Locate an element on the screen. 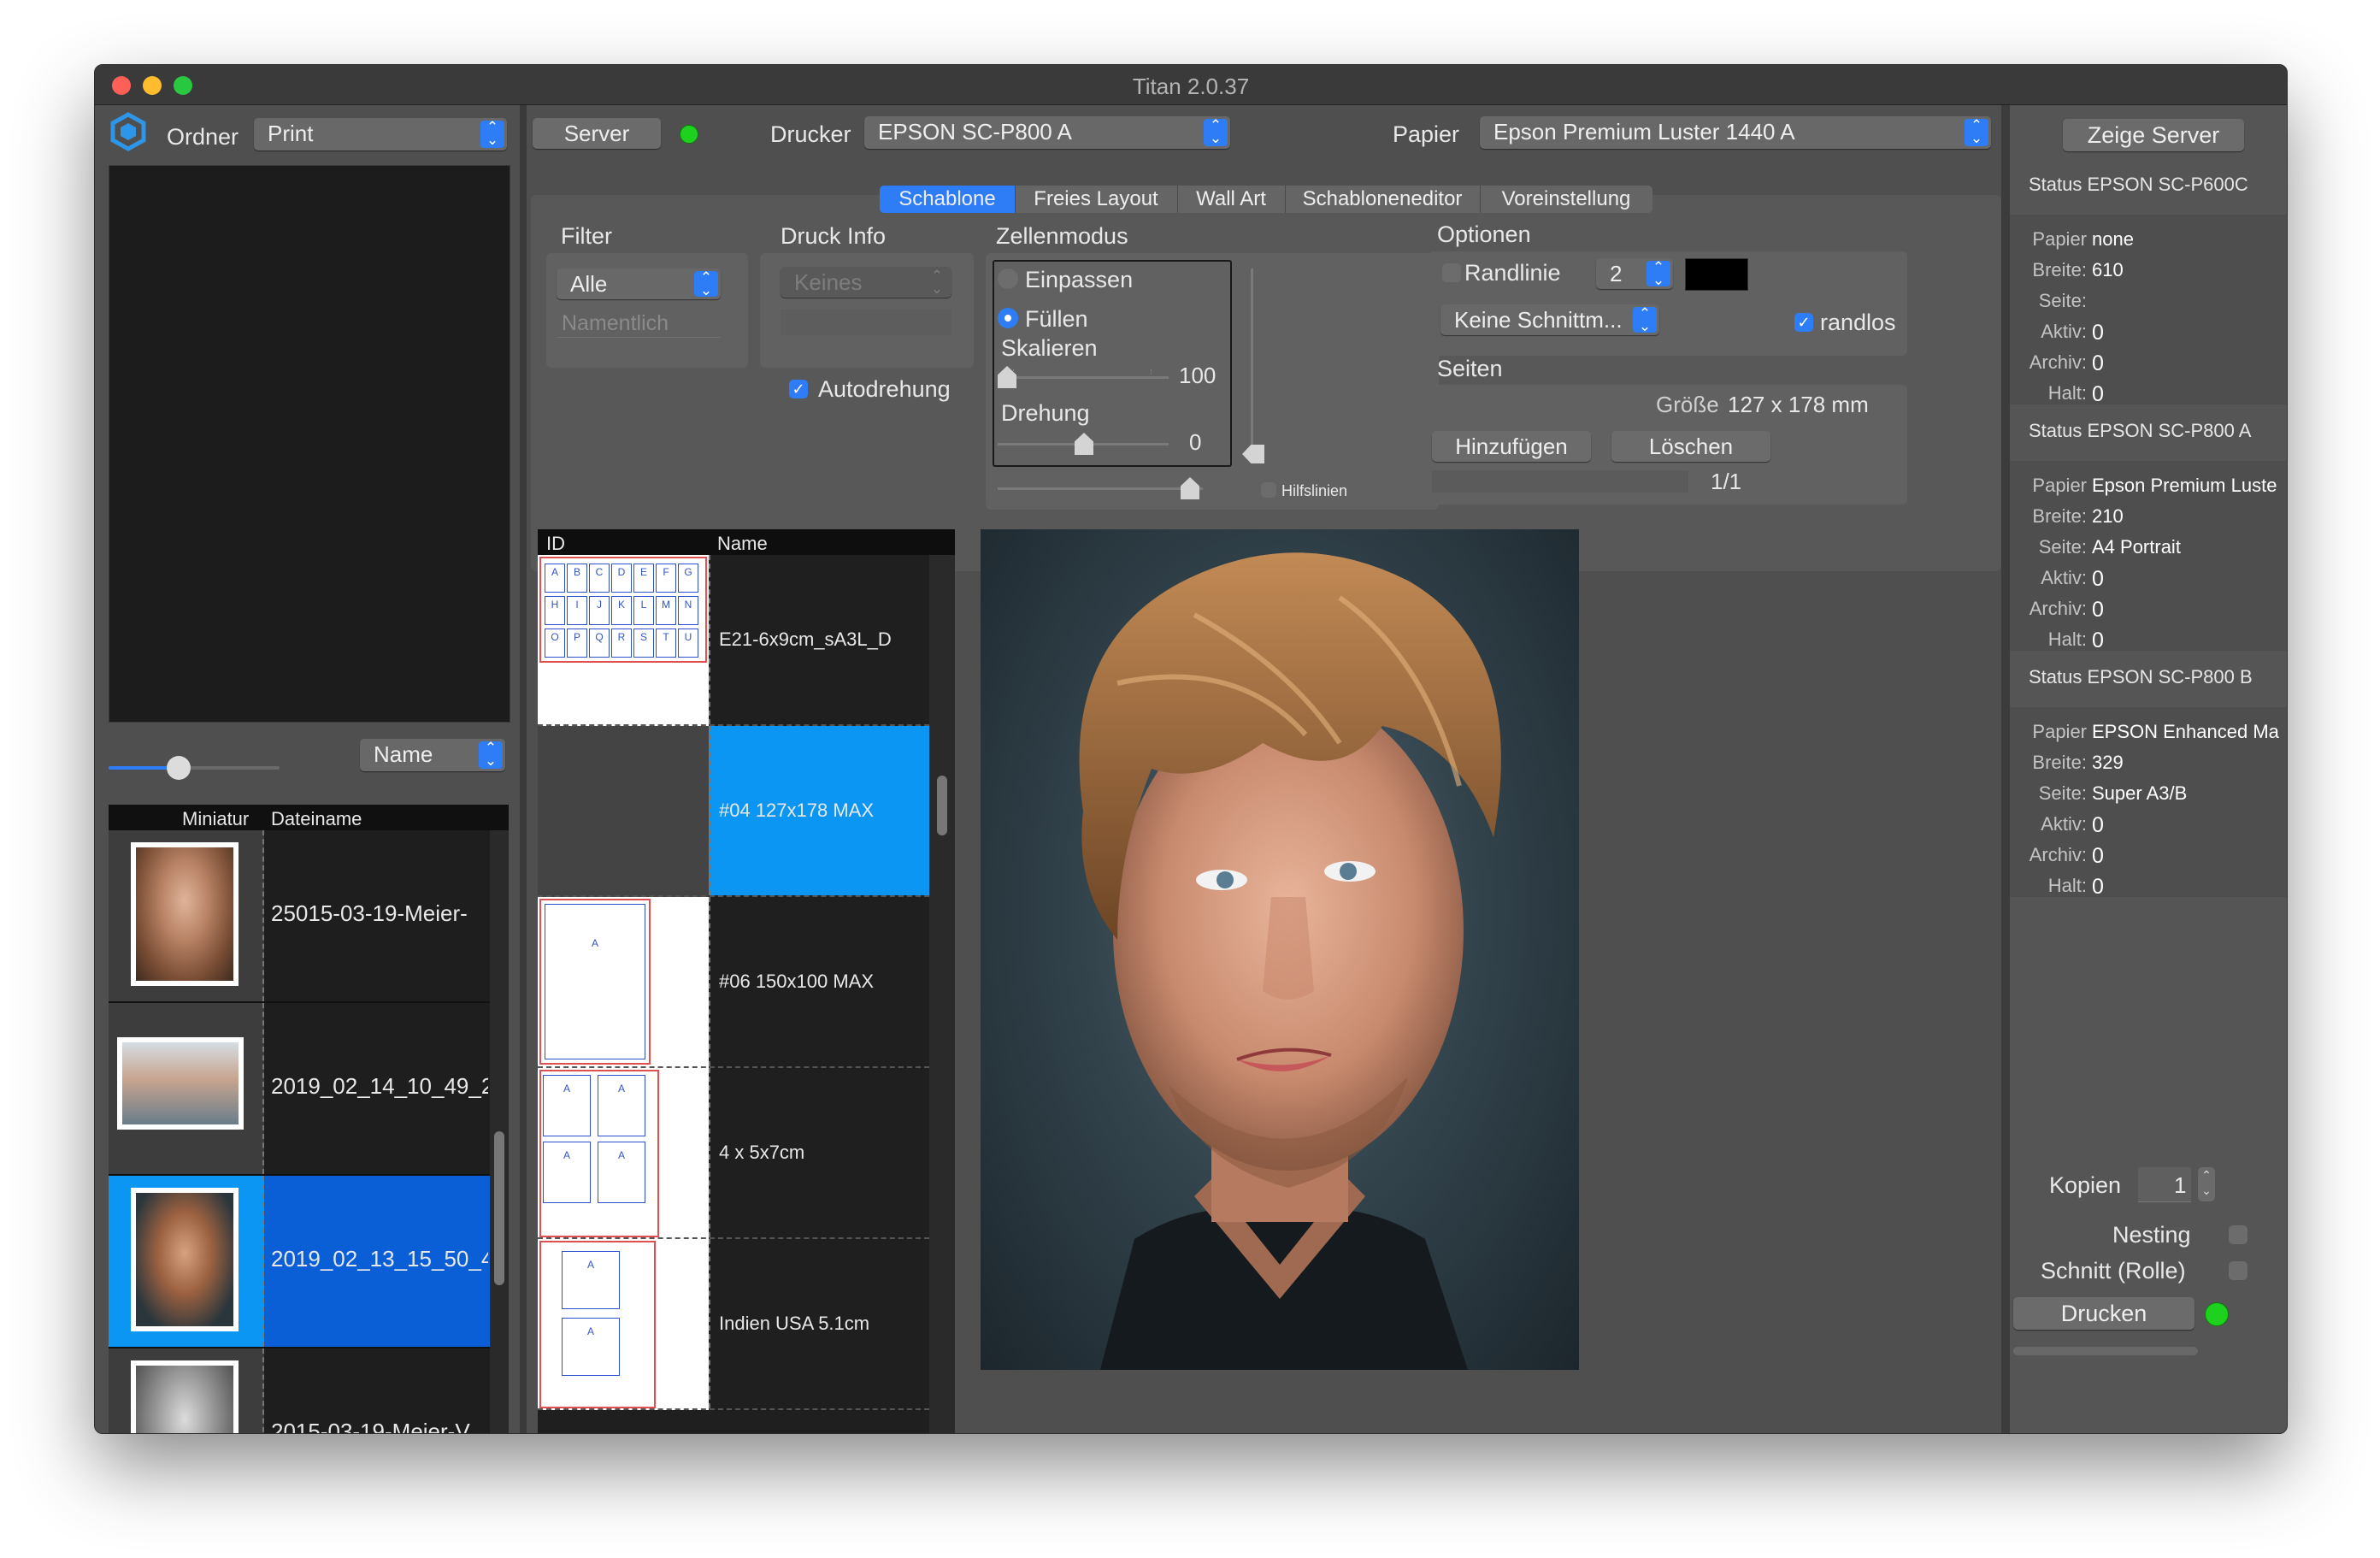  print-button: Drucken is located at coordinates (2103, 1313).